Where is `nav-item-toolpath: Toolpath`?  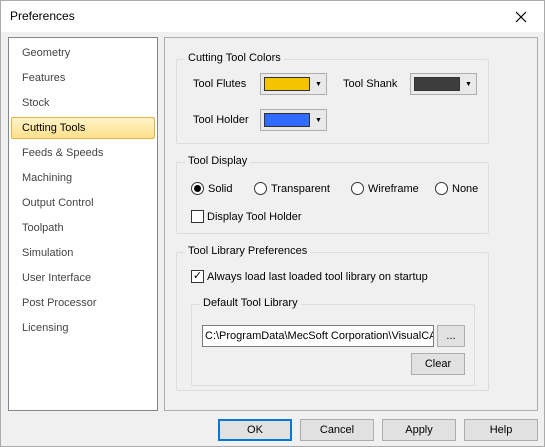 nav-item-toolpath: Toolpath is located at coordinates (83, 228).